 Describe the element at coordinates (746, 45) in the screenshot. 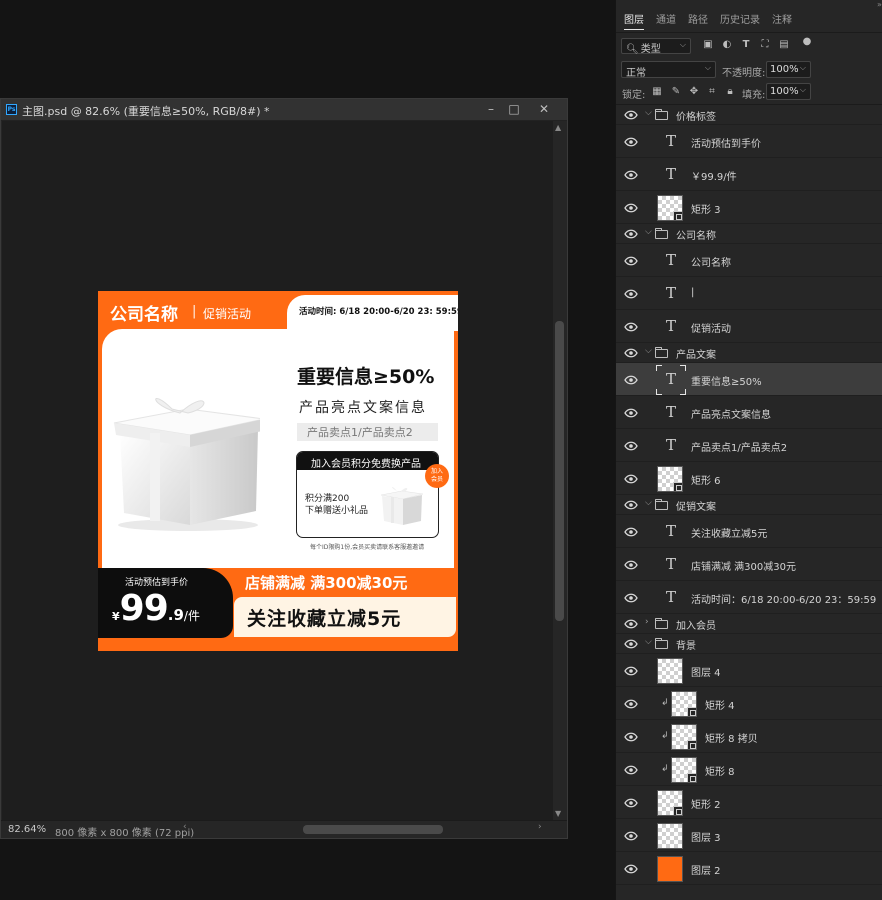

I see `text-filter-icon: T` at that location.